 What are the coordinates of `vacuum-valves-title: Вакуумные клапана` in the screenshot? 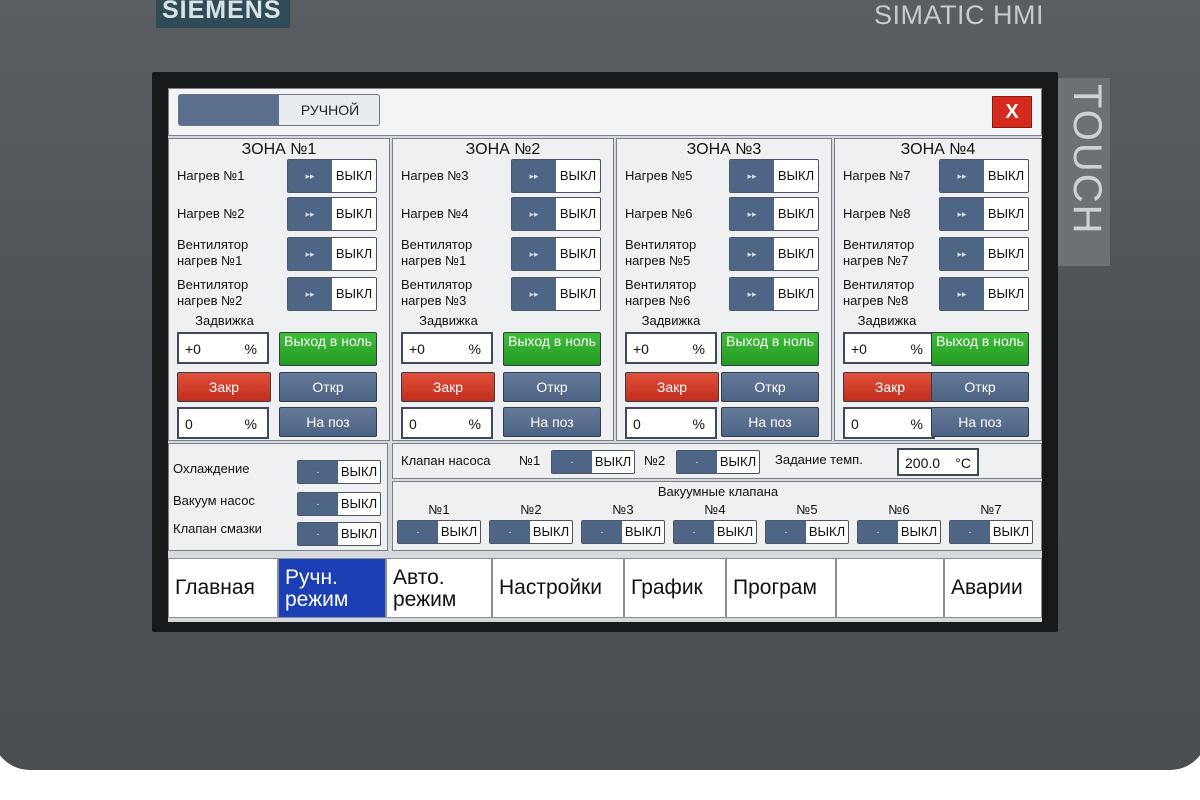 It's located at (718, 491).